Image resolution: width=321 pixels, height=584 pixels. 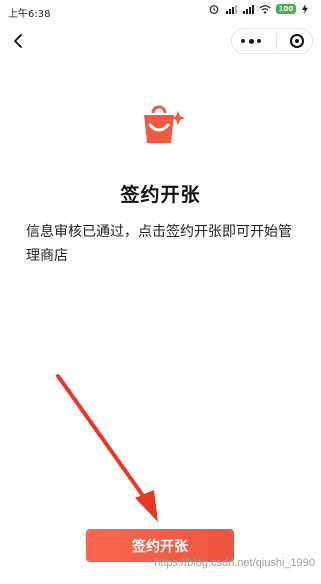 I want to click on shopping-bag-icon, so click(x=163, y=122).